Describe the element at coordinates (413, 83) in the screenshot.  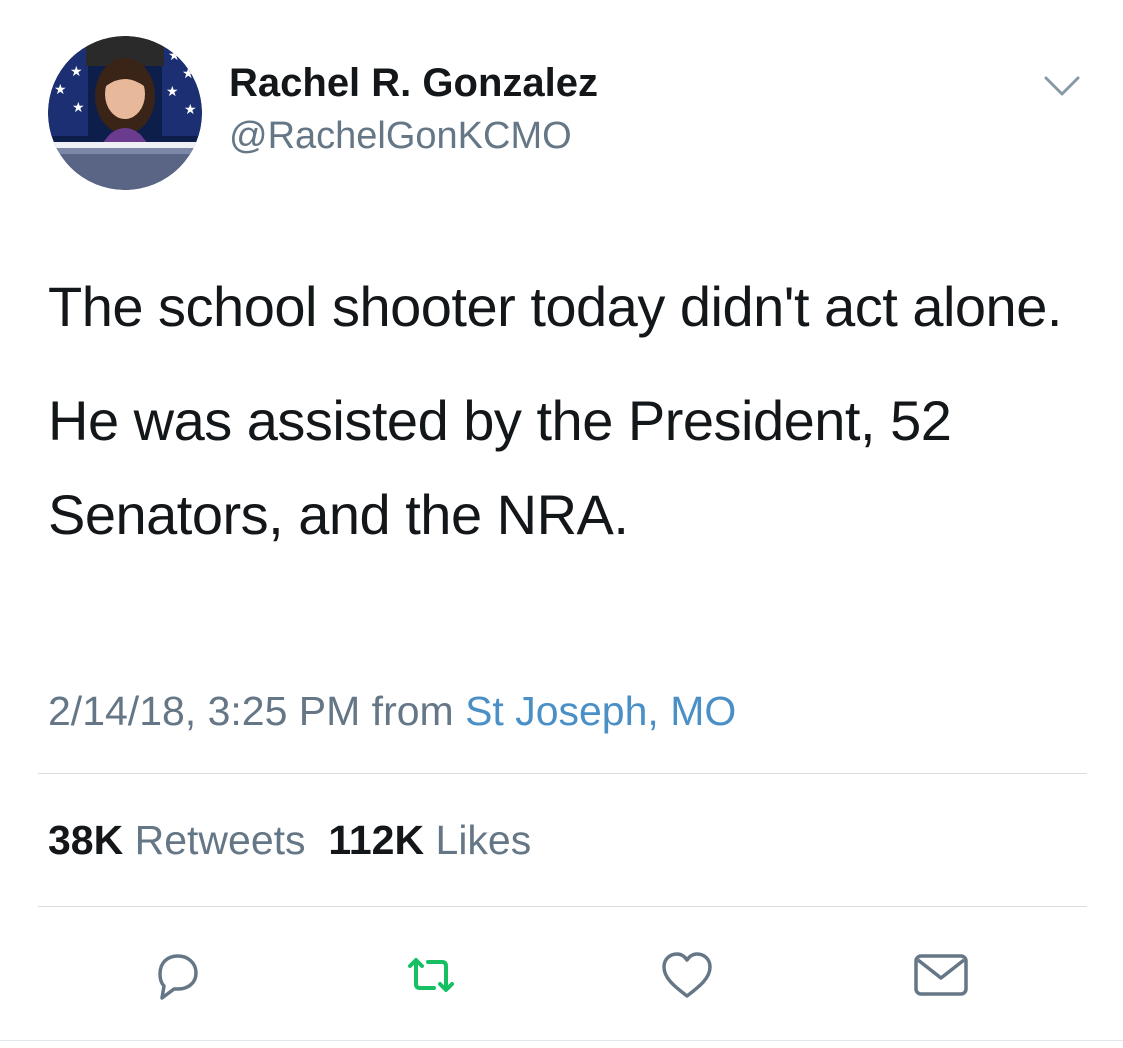
I see `display-name: Rachel R. Gonzalez` at that location.